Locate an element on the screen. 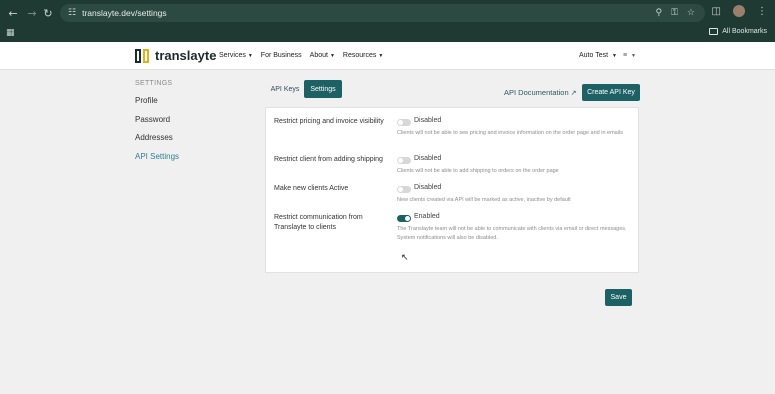 The height and width of the screenshot is (394, 775). setting-label: Restrict pricing and invoice visibility is located at coordinates (329, 121).